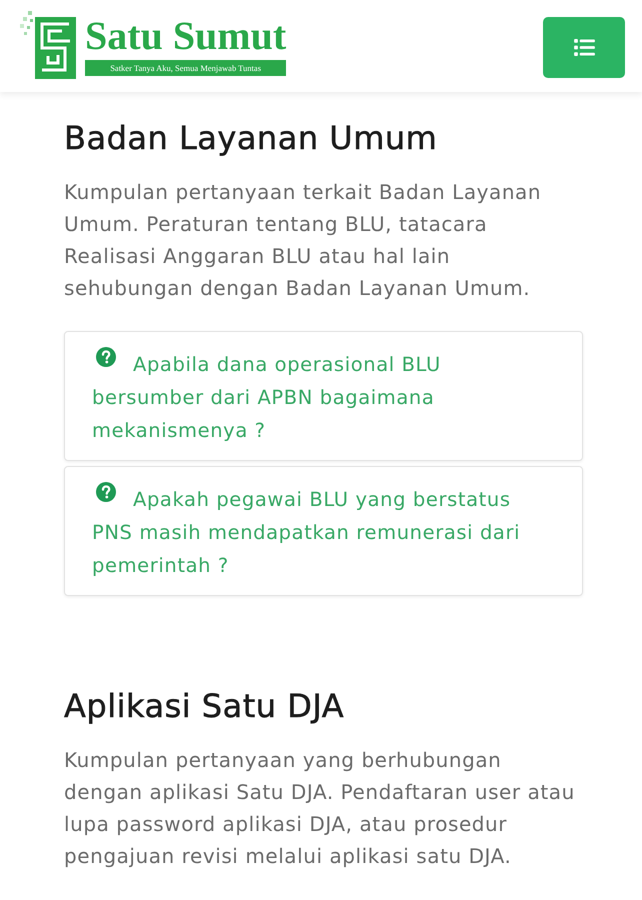 This screenshot has width=642, height=900. Describe the element at coordinates (303, 240) in the screenshot. I see `section-description: Kumpulan pertanyaan terkait Badan Layanan Umum. Peraturan tentang BLU, tatacara Realisasi Anggaran BLU atau hal lain sehubungan dengan Badan Layanan Umum.` at that location.